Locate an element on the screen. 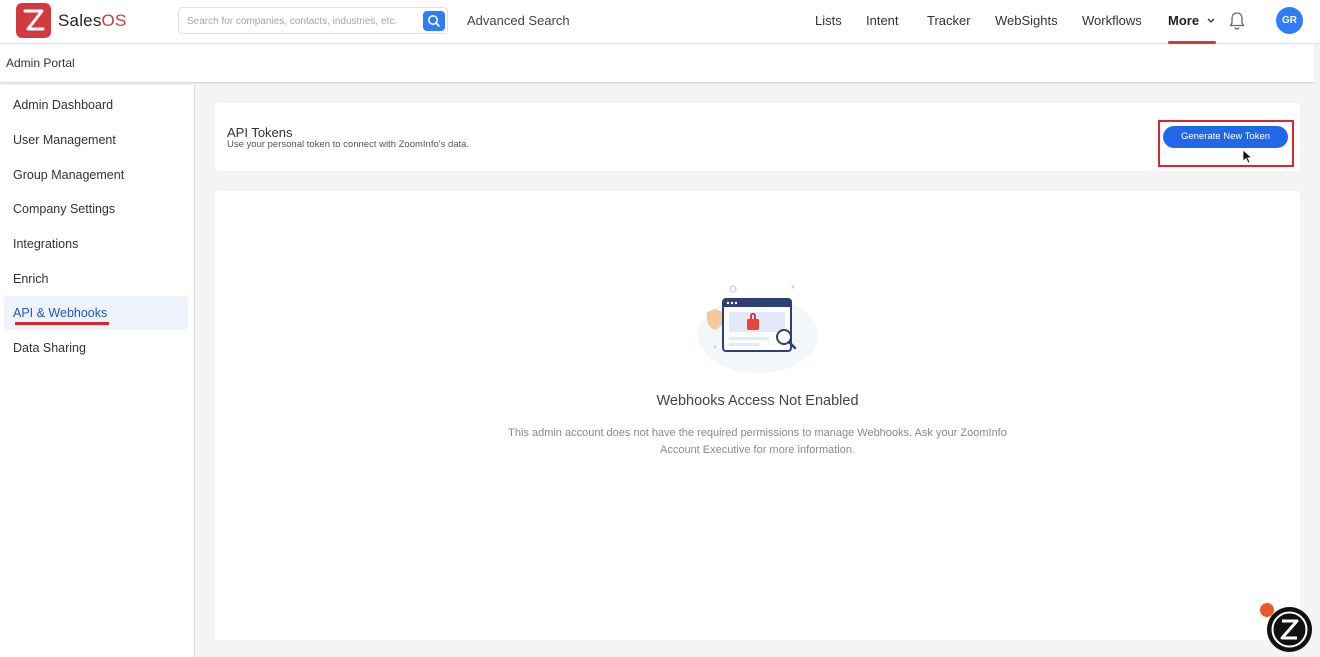 The width and height of the screenshot is (1320, 657). advanced-search-link: Advanced Search is located at coordinates (518, 20).